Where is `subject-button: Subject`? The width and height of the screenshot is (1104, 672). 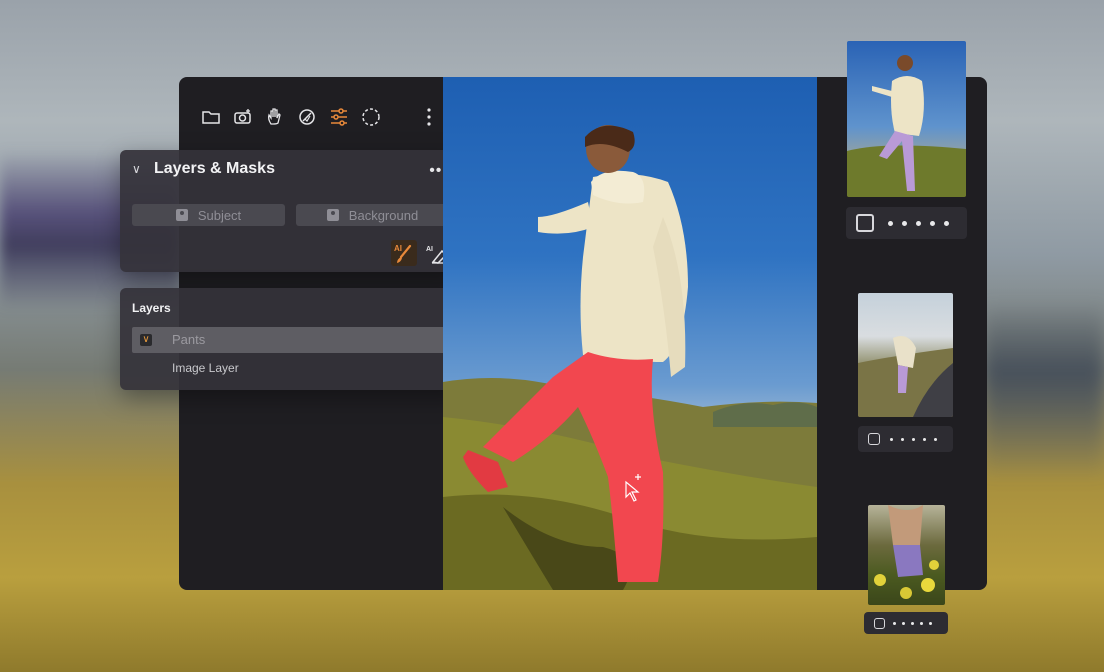 subject-button: Subject is located at coordinates (208, 215).